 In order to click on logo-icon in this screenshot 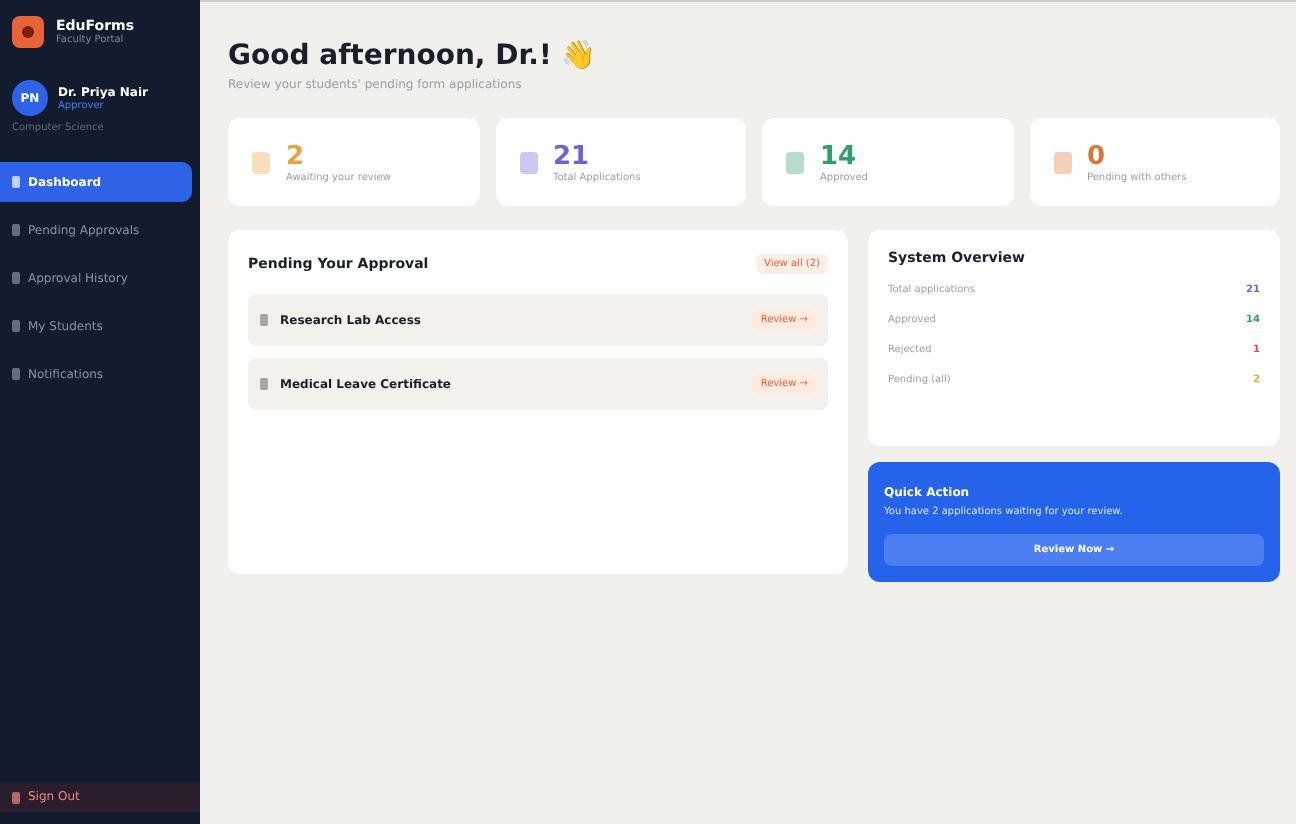, I will do `click(28, 32)`.